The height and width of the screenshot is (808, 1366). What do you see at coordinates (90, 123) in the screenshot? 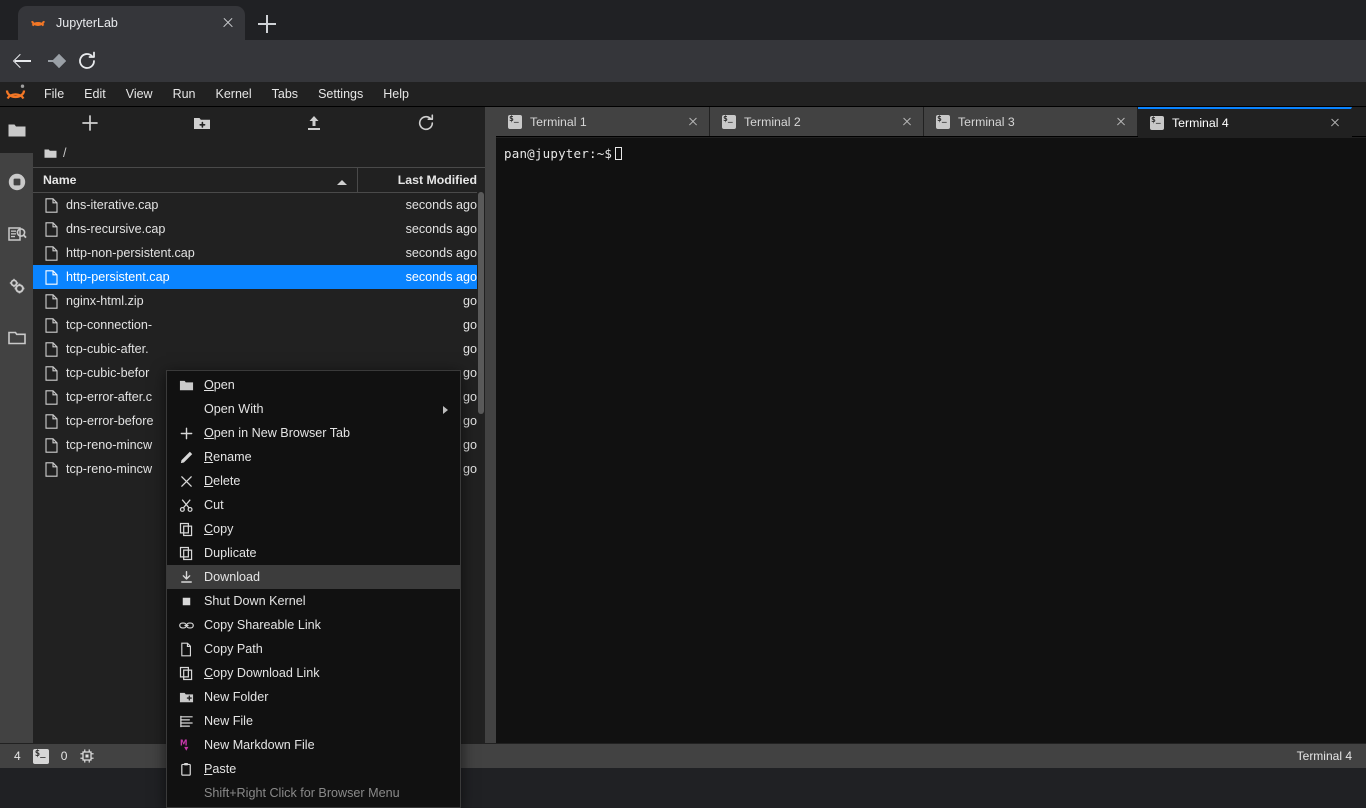
I see `new-launcher-button` at bounding box center [90, 123].